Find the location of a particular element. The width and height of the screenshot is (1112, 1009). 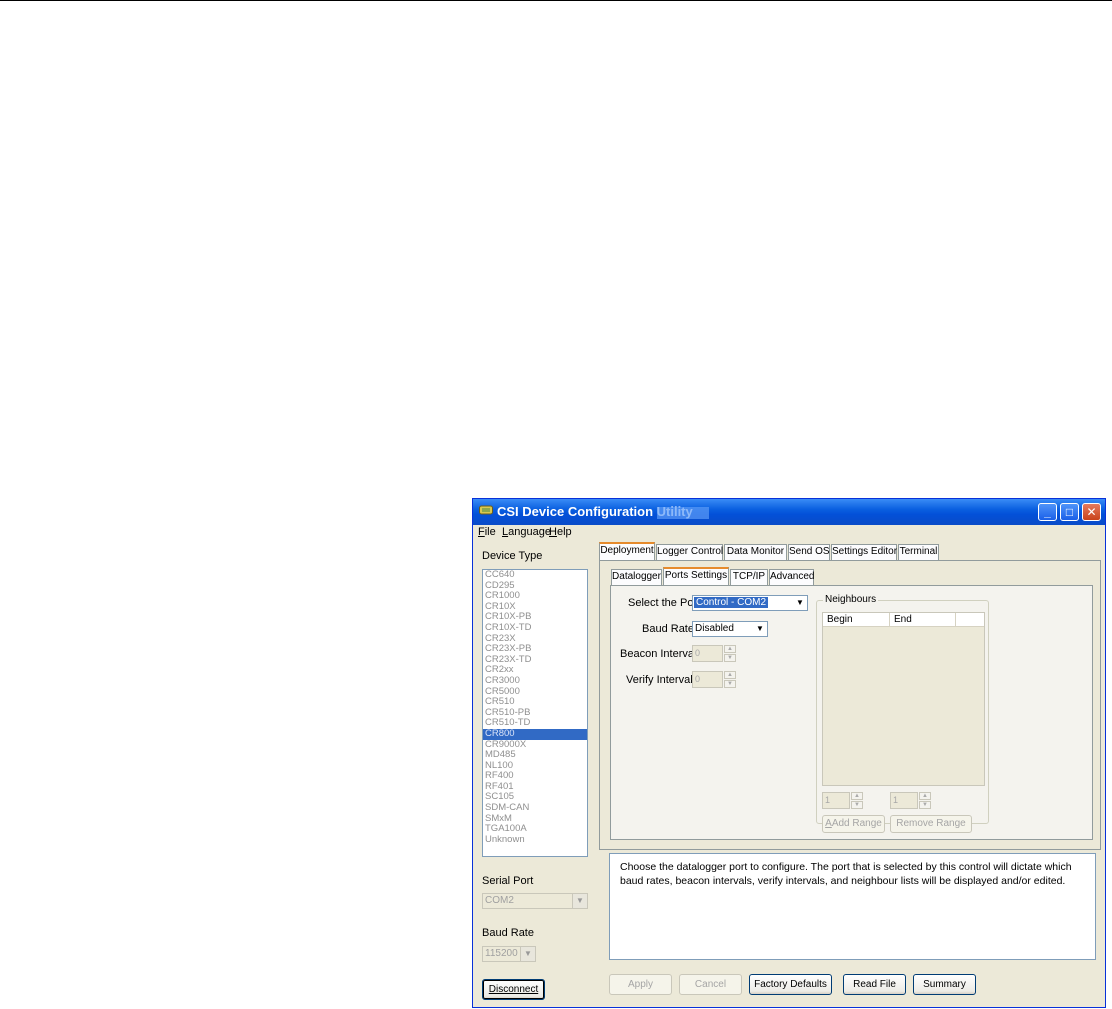

baud-rate-label: Baud Rate is located at coordinates (508, 933).